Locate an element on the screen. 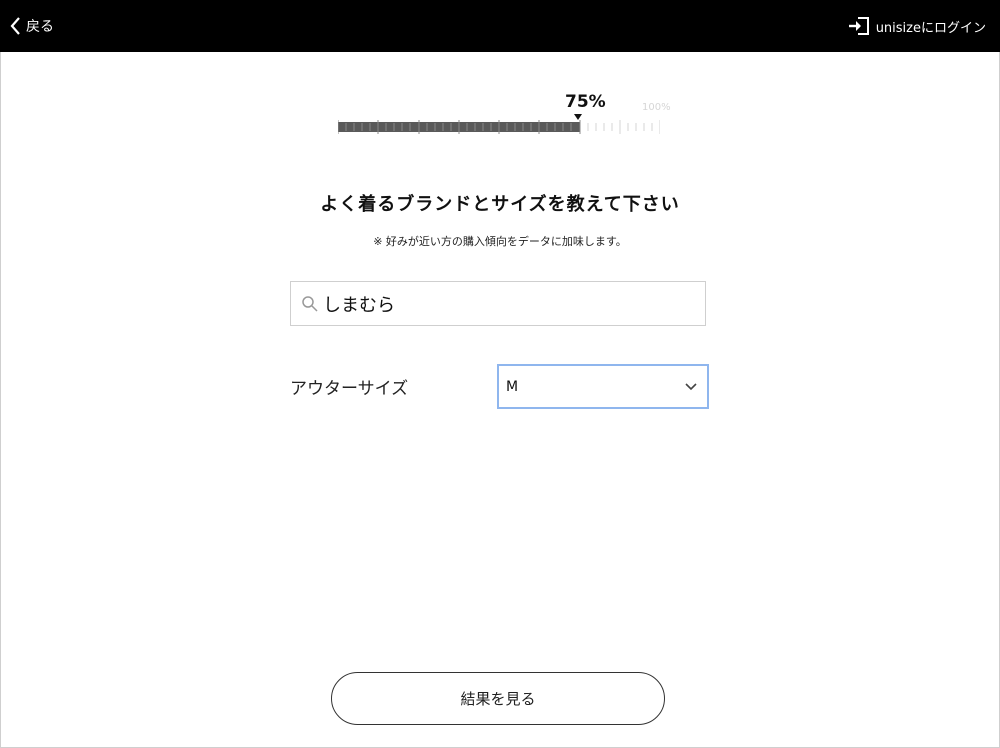 The width and height of the screenshot is (1000, 748). outer-size-select: M is located at coordinates (603, 386).